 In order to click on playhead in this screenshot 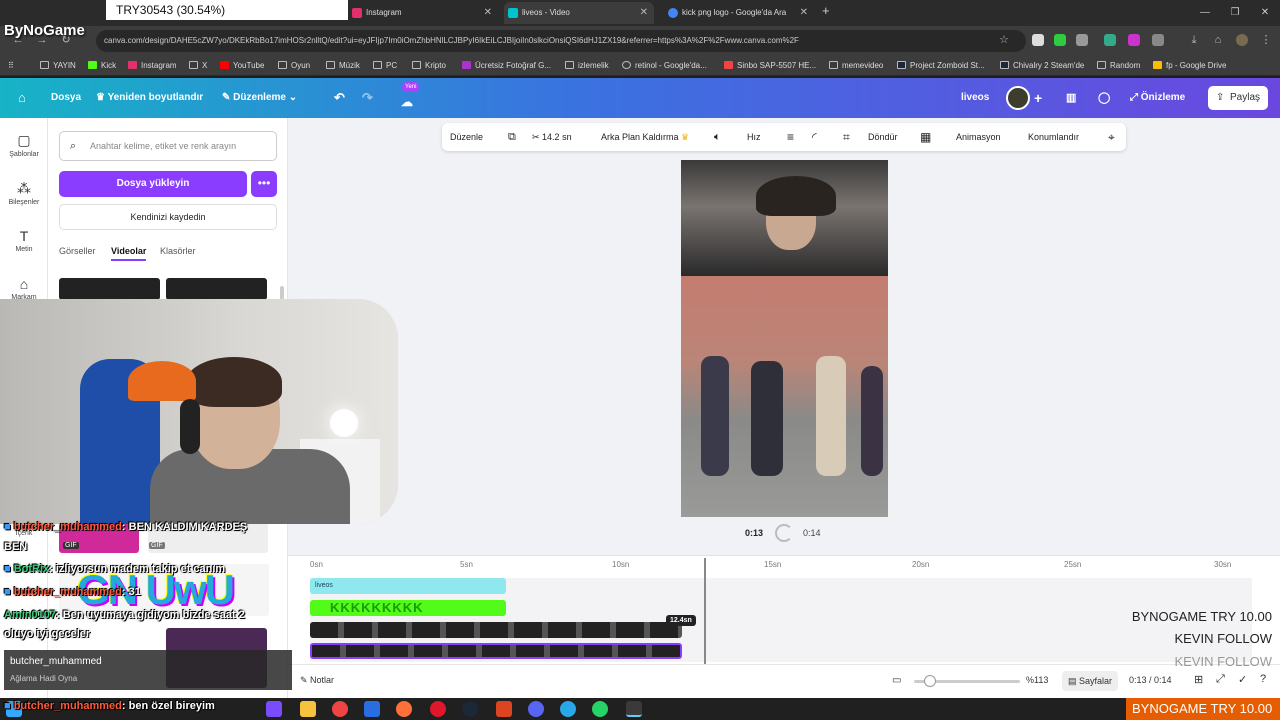, I will do `click(705, 611)`.